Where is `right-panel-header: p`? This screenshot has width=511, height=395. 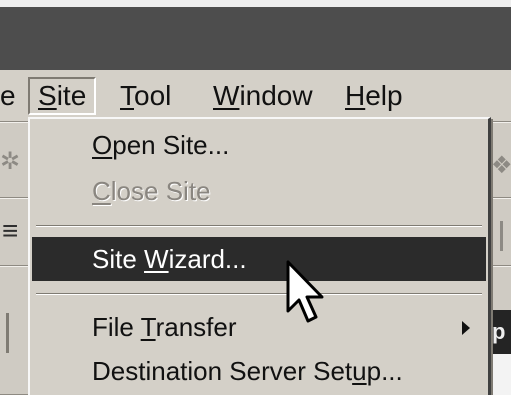
right-panel-header: p is located at coordinates (499, 332).